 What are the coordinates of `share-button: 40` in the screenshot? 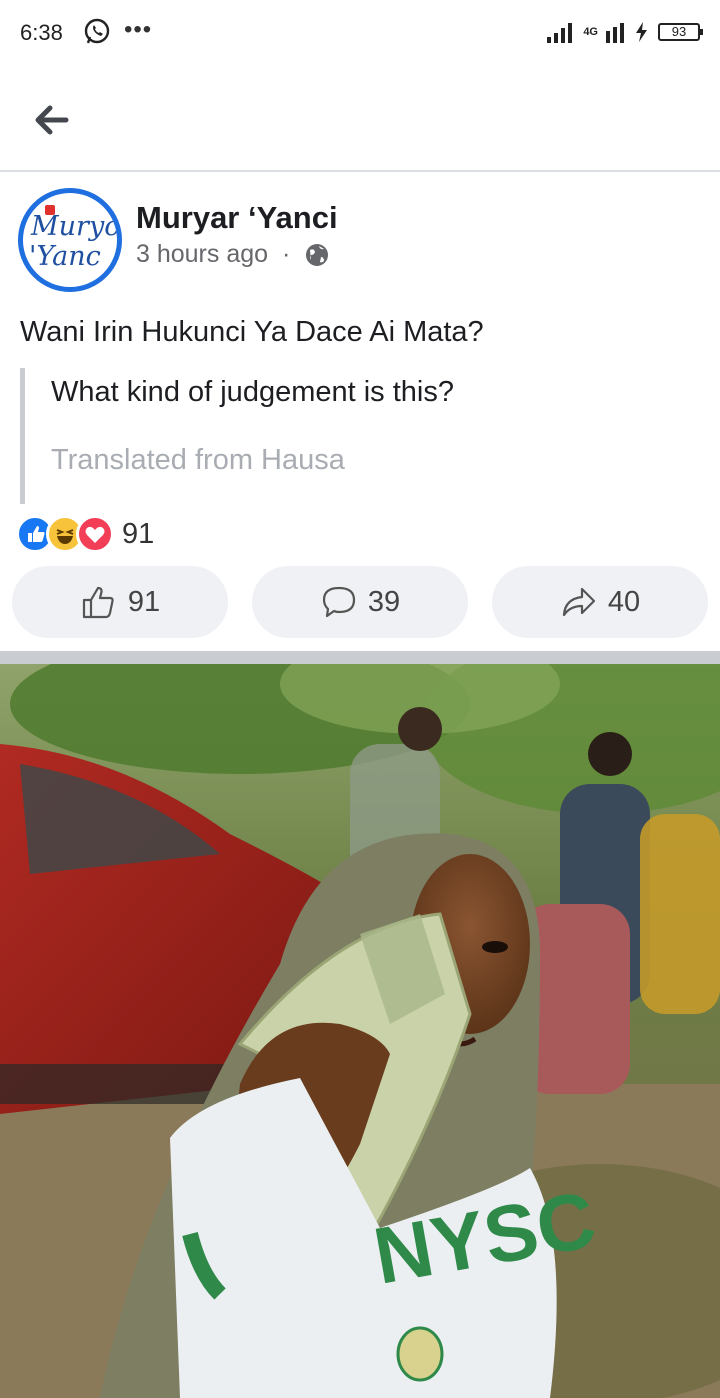 It's located at (600, 602).